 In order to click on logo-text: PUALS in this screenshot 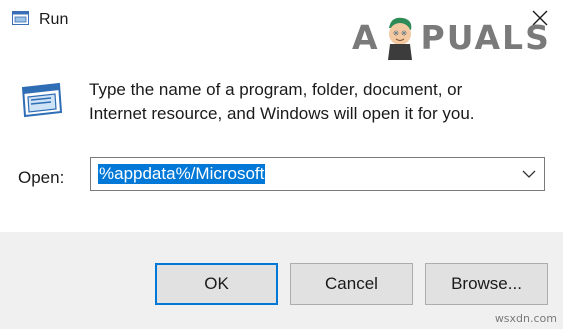, I will do `click(485, 37)`.